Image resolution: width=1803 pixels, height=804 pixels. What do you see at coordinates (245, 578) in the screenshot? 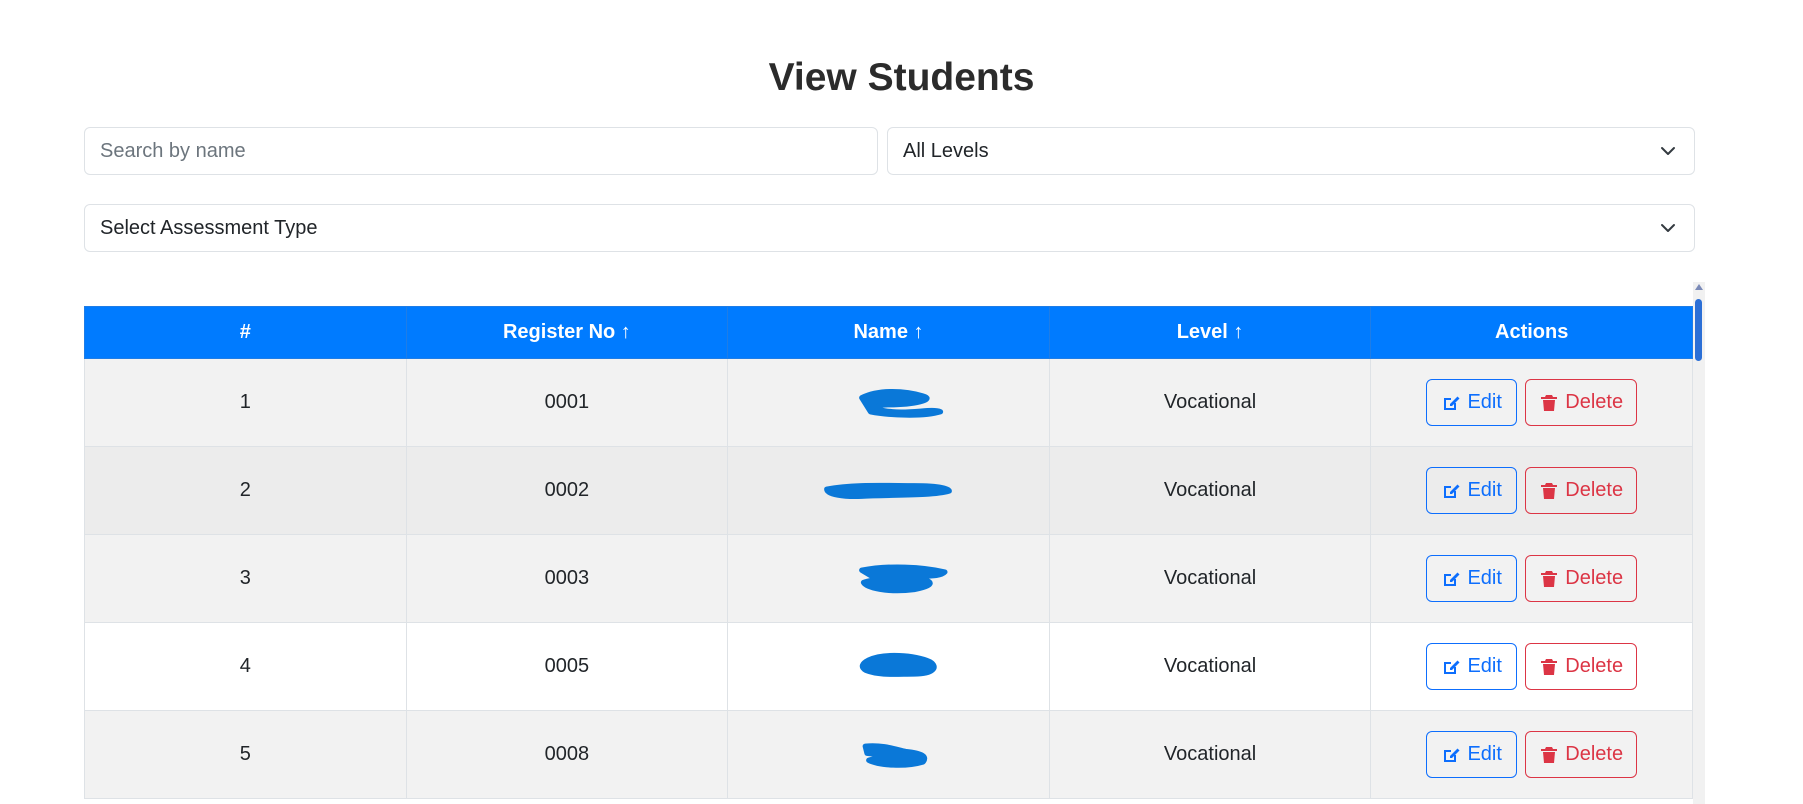
I see `cell-index: 3` at bounding box center [245, 578].